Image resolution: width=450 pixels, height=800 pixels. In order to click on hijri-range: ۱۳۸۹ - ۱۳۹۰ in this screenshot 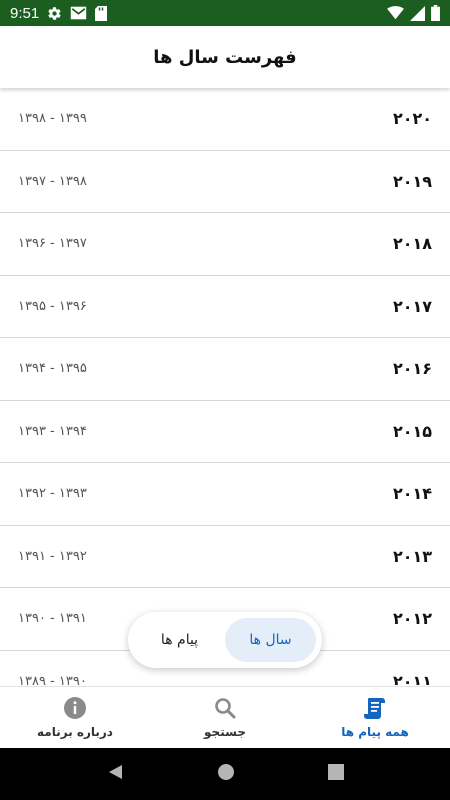, I will do `click(52, 679)`.